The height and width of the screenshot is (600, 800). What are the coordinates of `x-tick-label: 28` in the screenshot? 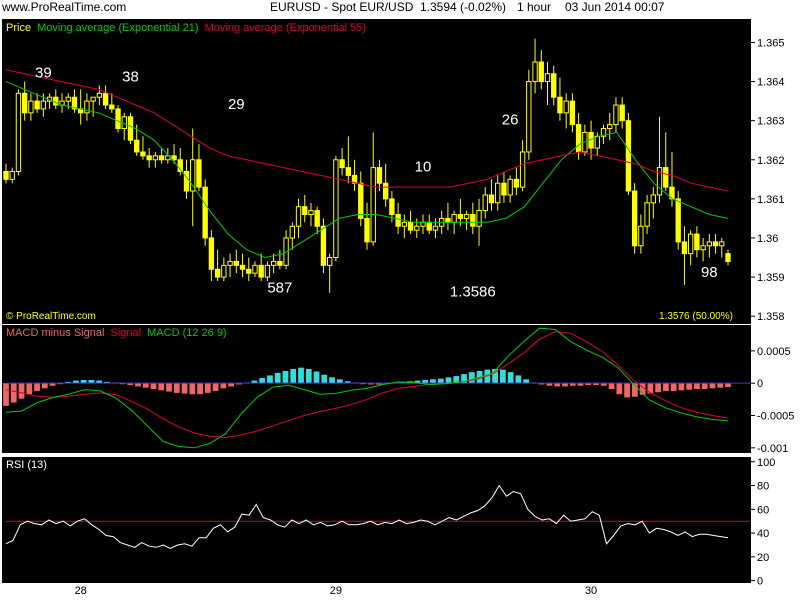 It's located at (81, 591).